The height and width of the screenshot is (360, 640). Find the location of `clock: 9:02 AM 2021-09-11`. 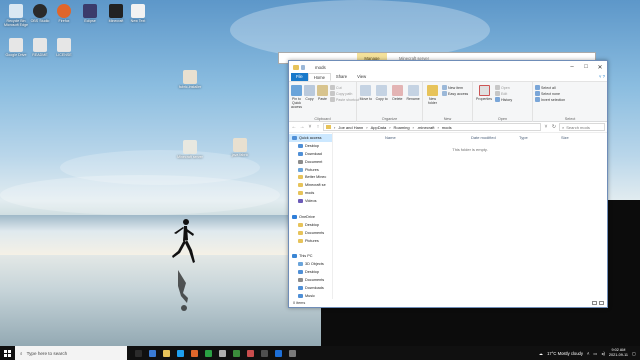

clock: 9:02 AM 2021-09-11 is located at coordinates (618, 353).